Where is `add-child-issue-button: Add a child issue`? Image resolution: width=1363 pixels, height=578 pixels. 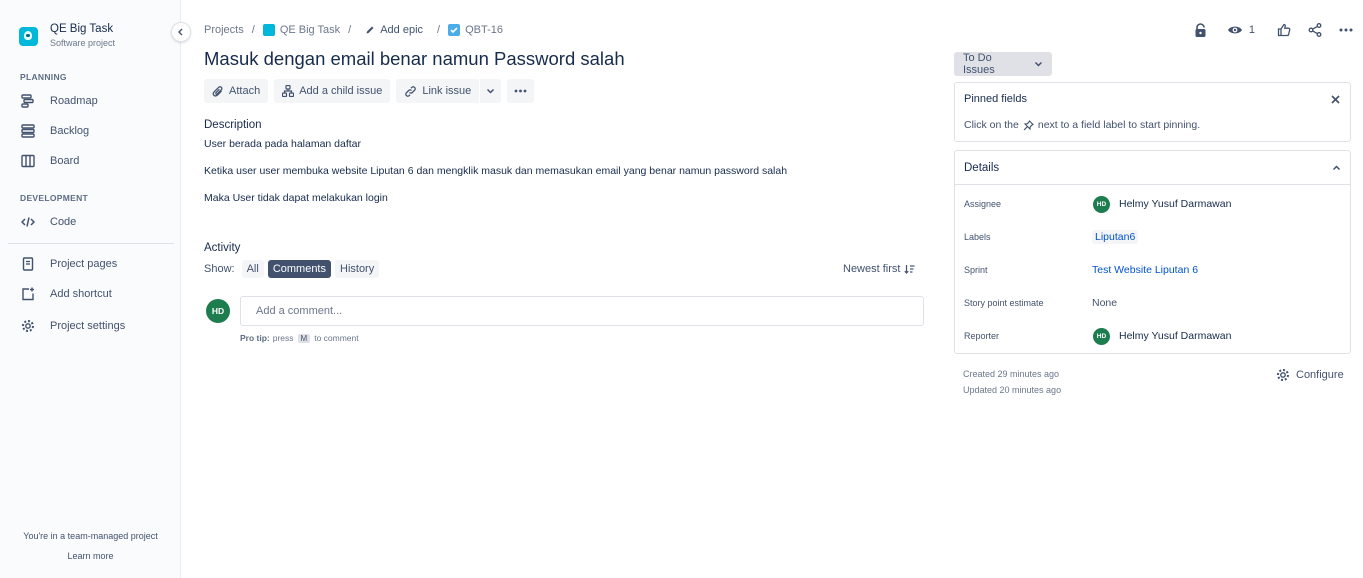 add-child-issue-button: Add a child issue is located at coordinates (332, 91).